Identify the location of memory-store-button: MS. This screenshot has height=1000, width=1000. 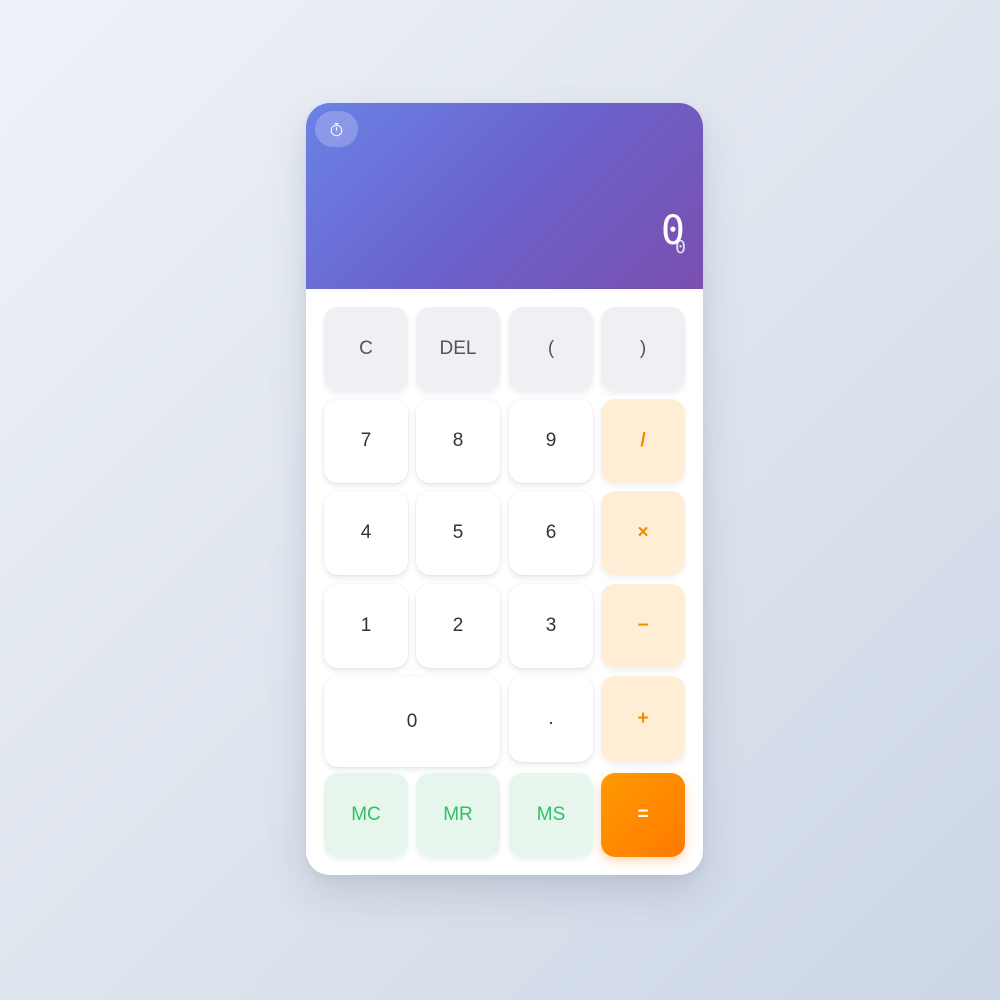
(551, 815).